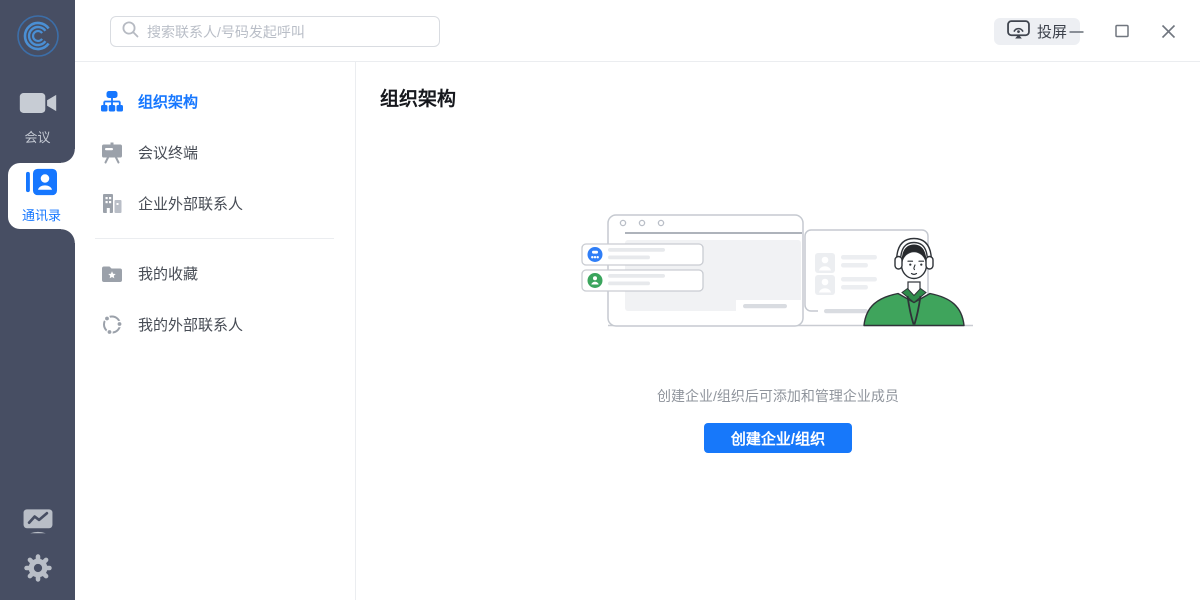 Image resolution: width=1200 pixels, height=600 pixels. I want to click on rail-item-meeting: 会议, so click(37, 117).